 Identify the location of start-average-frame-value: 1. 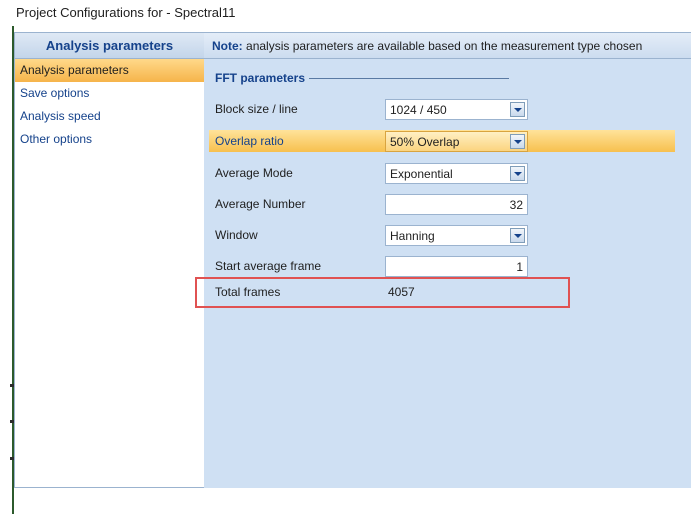
(519, 267).